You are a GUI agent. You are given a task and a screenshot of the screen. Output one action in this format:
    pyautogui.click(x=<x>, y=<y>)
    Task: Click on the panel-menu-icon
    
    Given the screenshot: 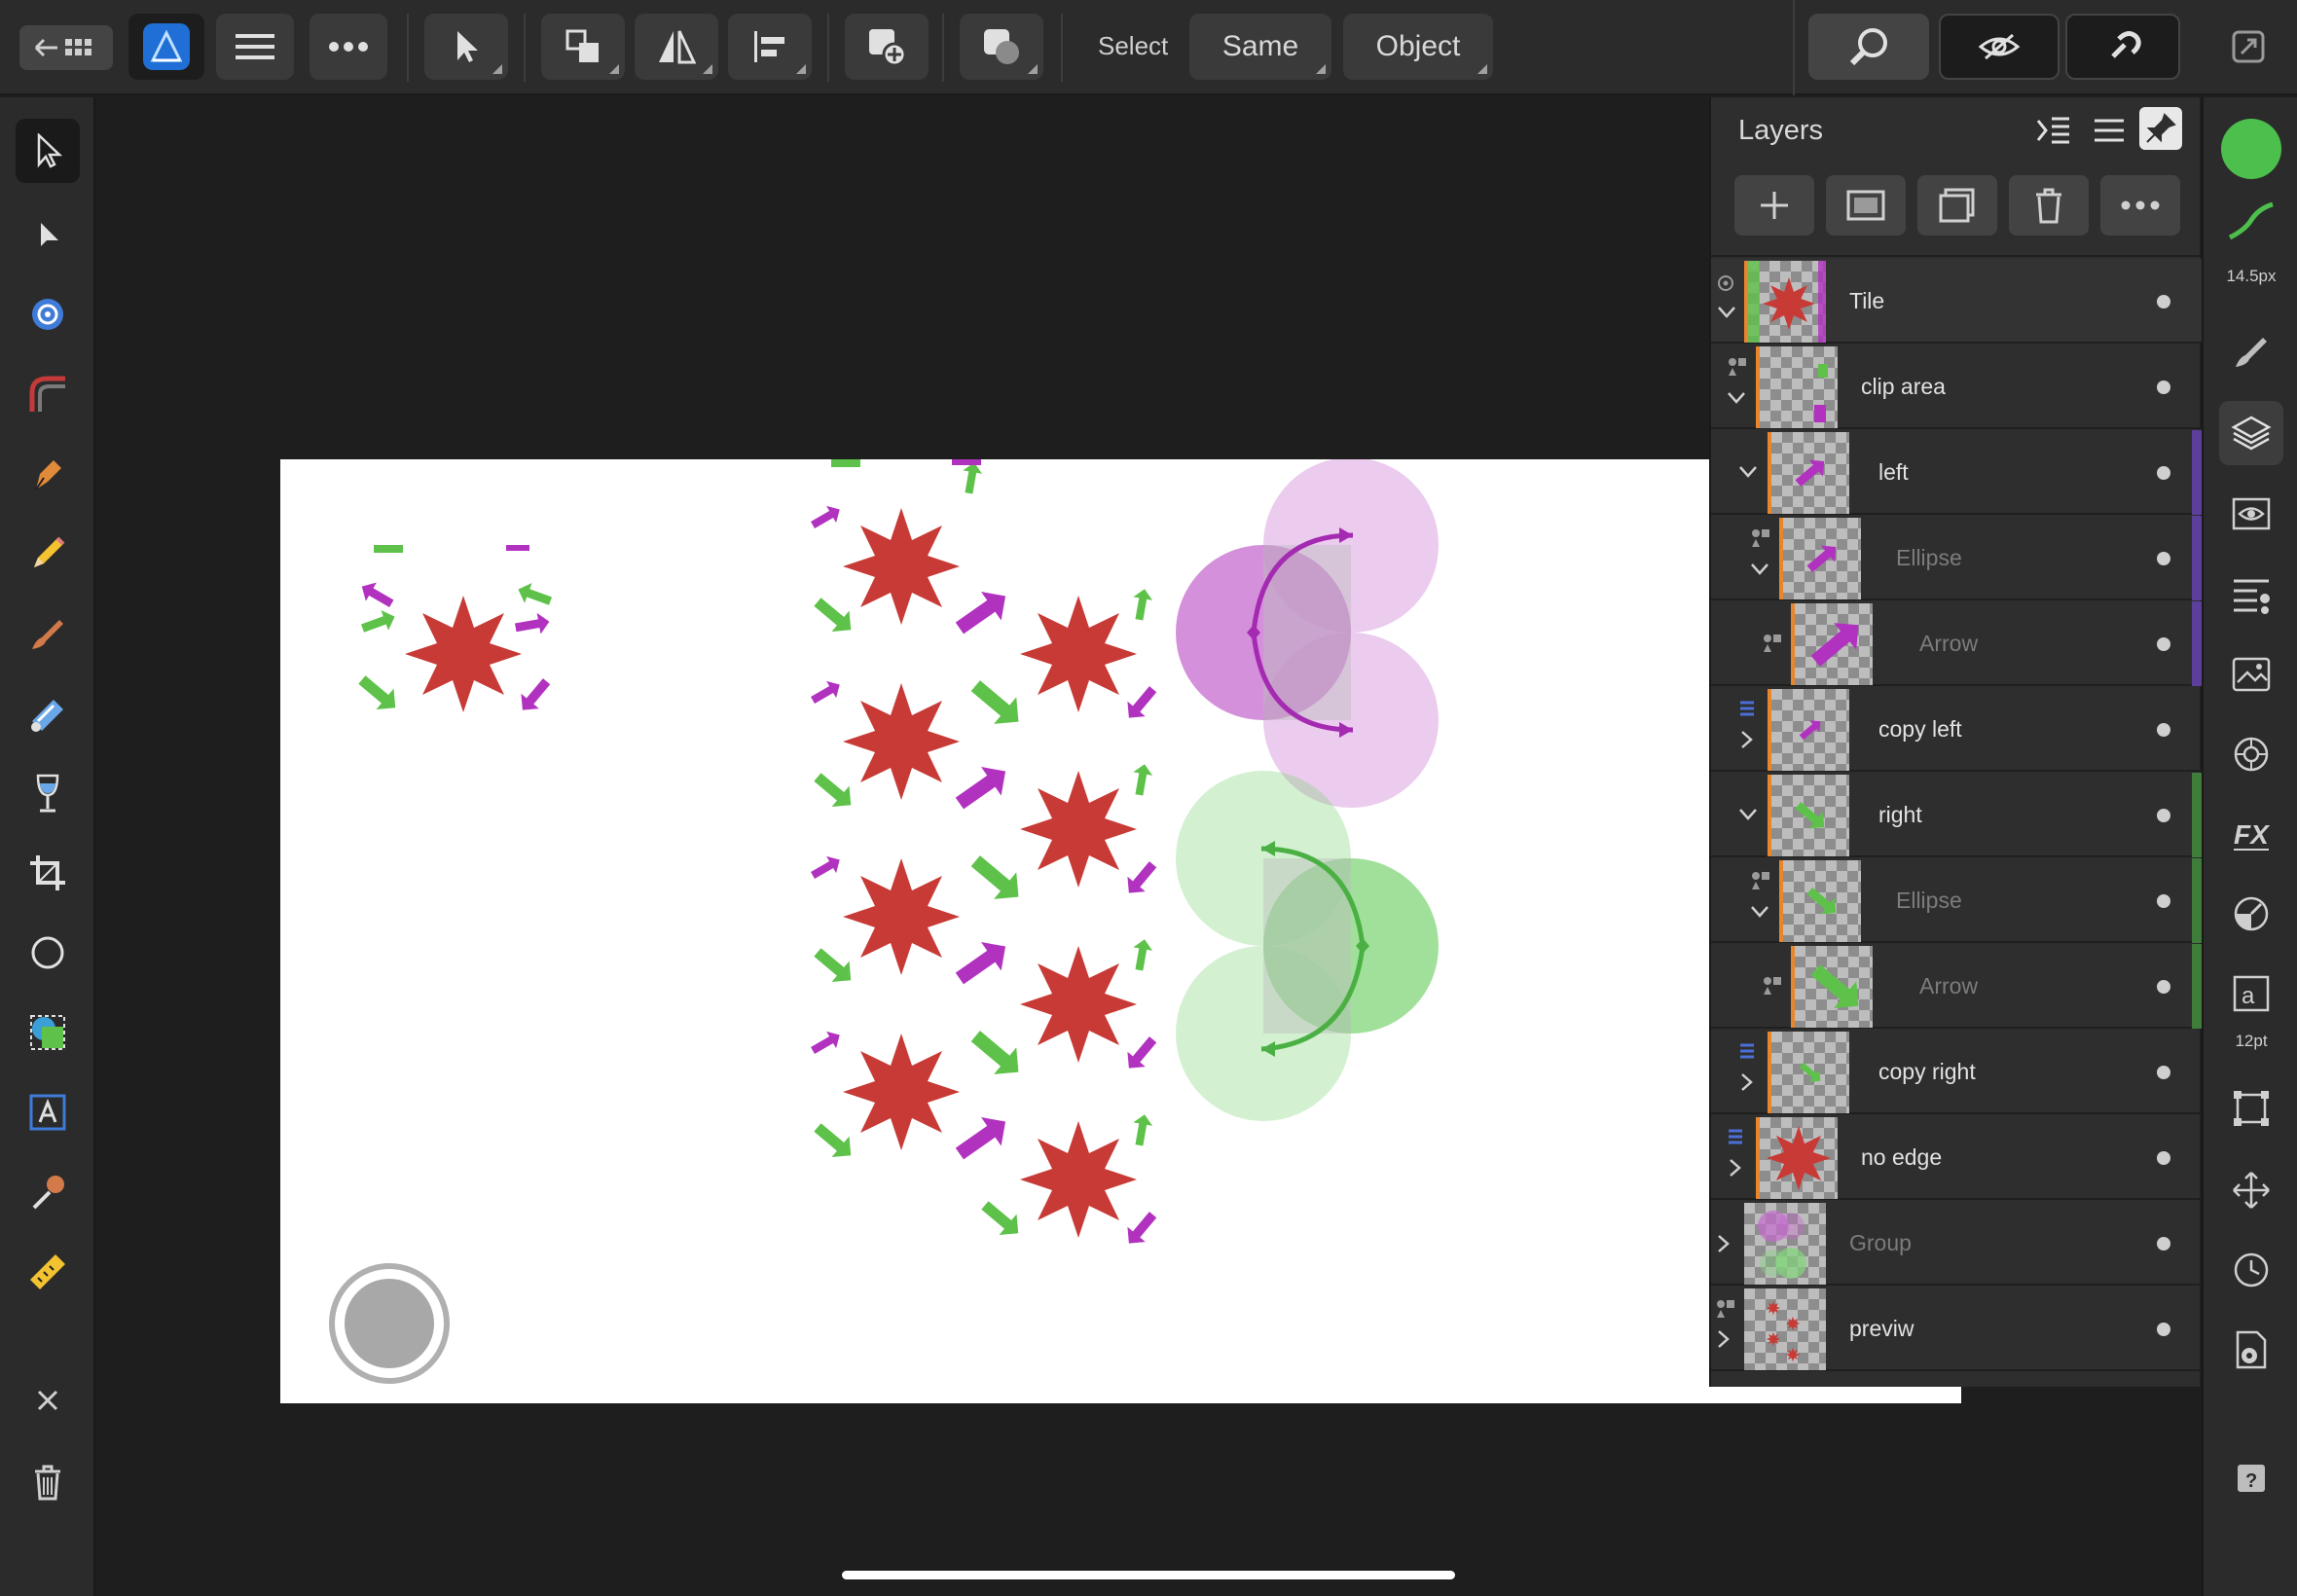 What is the action you would take?
    pyautogui.click(x=2109, y=130)
    